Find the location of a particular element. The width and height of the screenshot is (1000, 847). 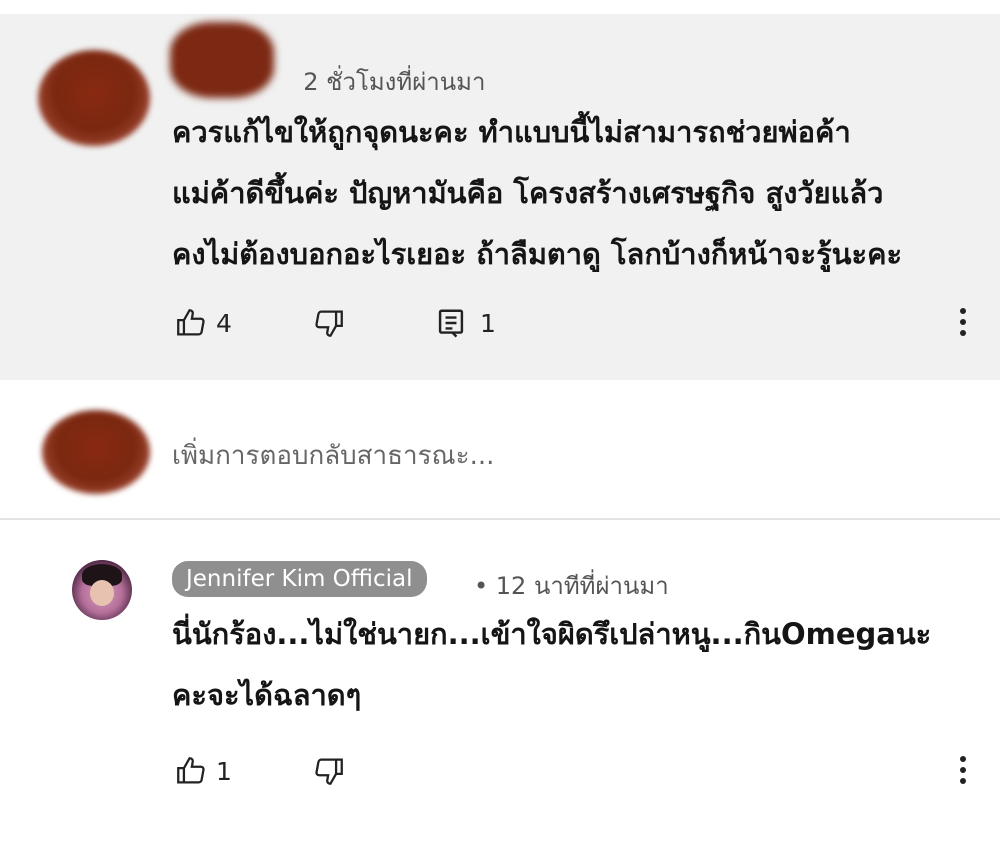

top-strip is located at coordinates (500, 7).